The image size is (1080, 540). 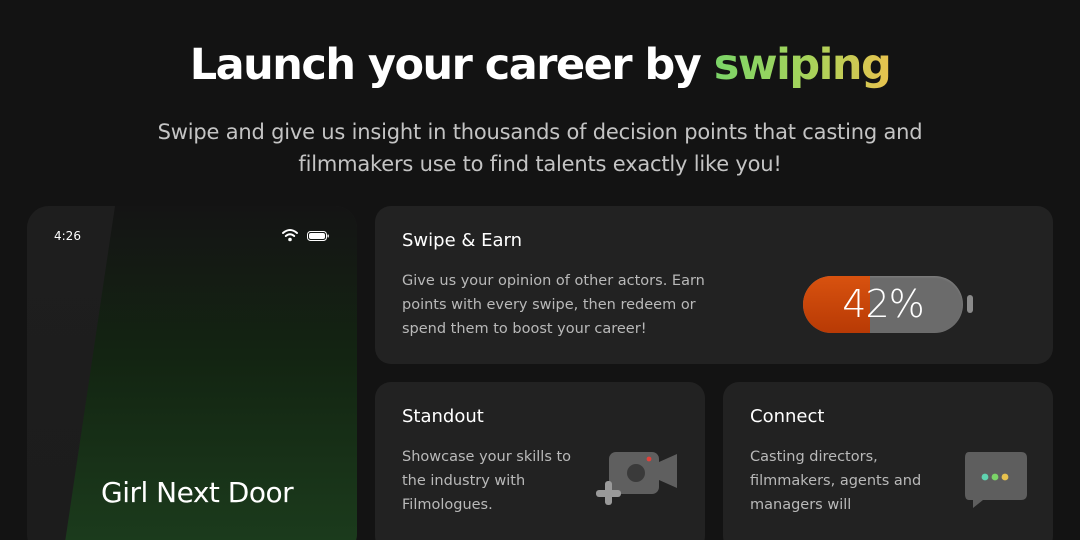 What do you see at coordinates (451, 65) in the screenshot?
I see `hero-title-prefix: Launch your career by` at bounding box center [451, 65].